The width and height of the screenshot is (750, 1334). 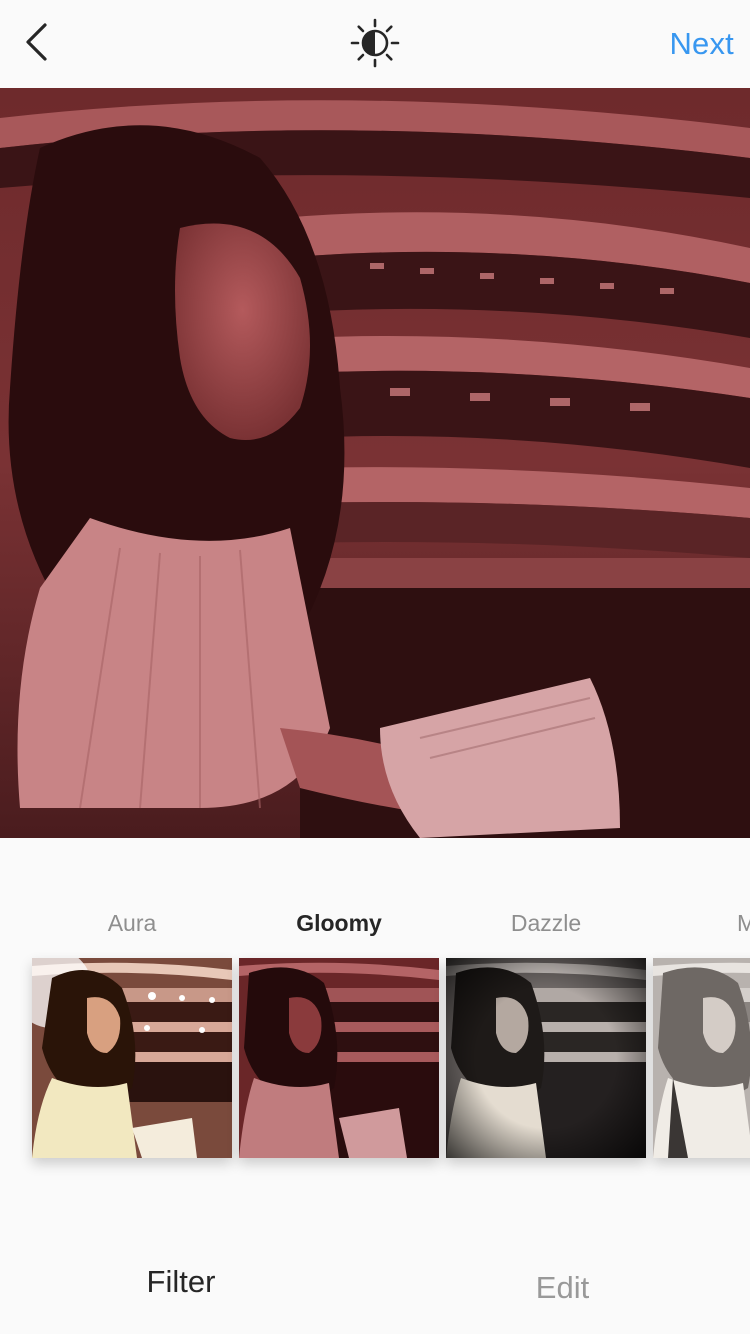 What do you see at coordinates (546, 923) in the screenshot?
I see `filter-label: Dazzle` at bounding box center [546, 923].